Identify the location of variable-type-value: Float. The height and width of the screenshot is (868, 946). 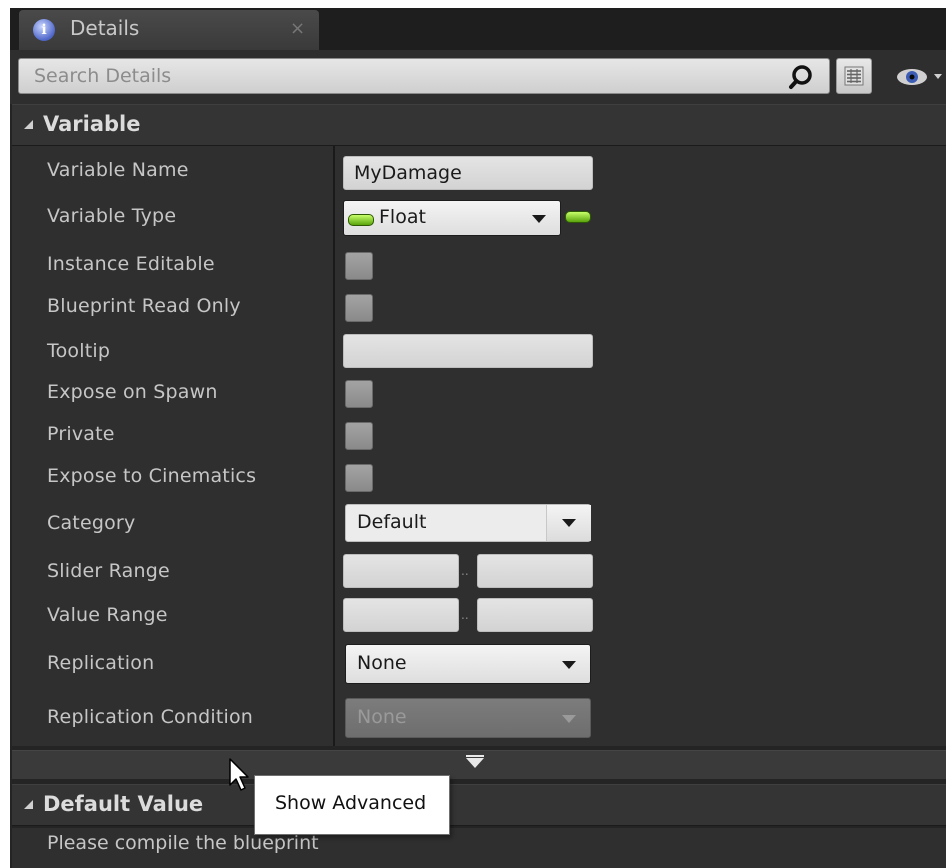
(402, 217).